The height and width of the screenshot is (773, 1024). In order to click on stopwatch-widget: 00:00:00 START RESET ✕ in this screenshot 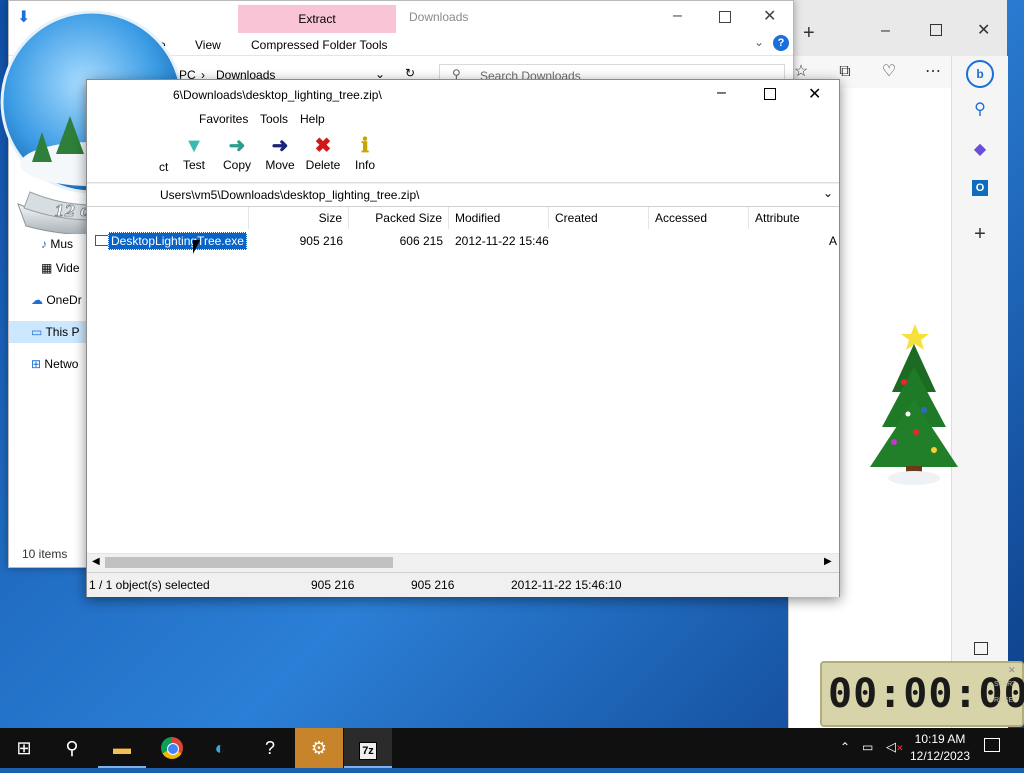, I will do `click(922, 694)`.